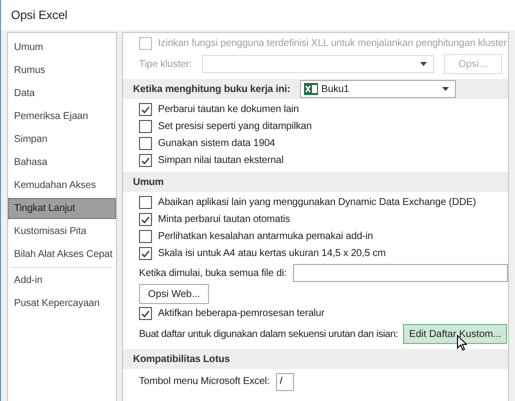 This screenshot has height=401, width=515. I want to click on checkbox-label: Aktifkan beberapa-pemrosesan teralur, so click(241, 313).